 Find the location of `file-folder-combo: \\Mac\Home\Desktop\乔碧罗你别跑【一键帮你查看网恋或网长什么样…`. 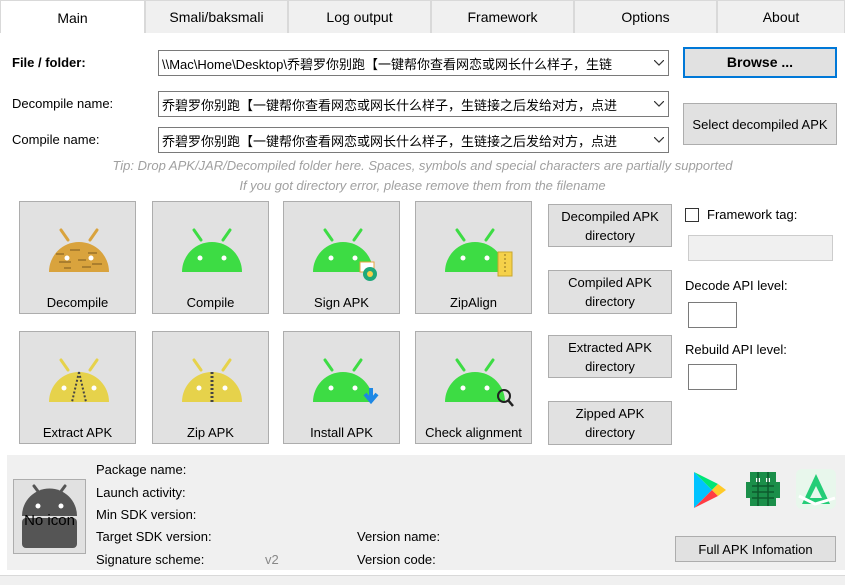

file-folder-combo: \\Mac\Home\Desktop\乔碧罗你别跑【一键帮你查看网恋或网长什么样… is located at coordinates (413, 63).